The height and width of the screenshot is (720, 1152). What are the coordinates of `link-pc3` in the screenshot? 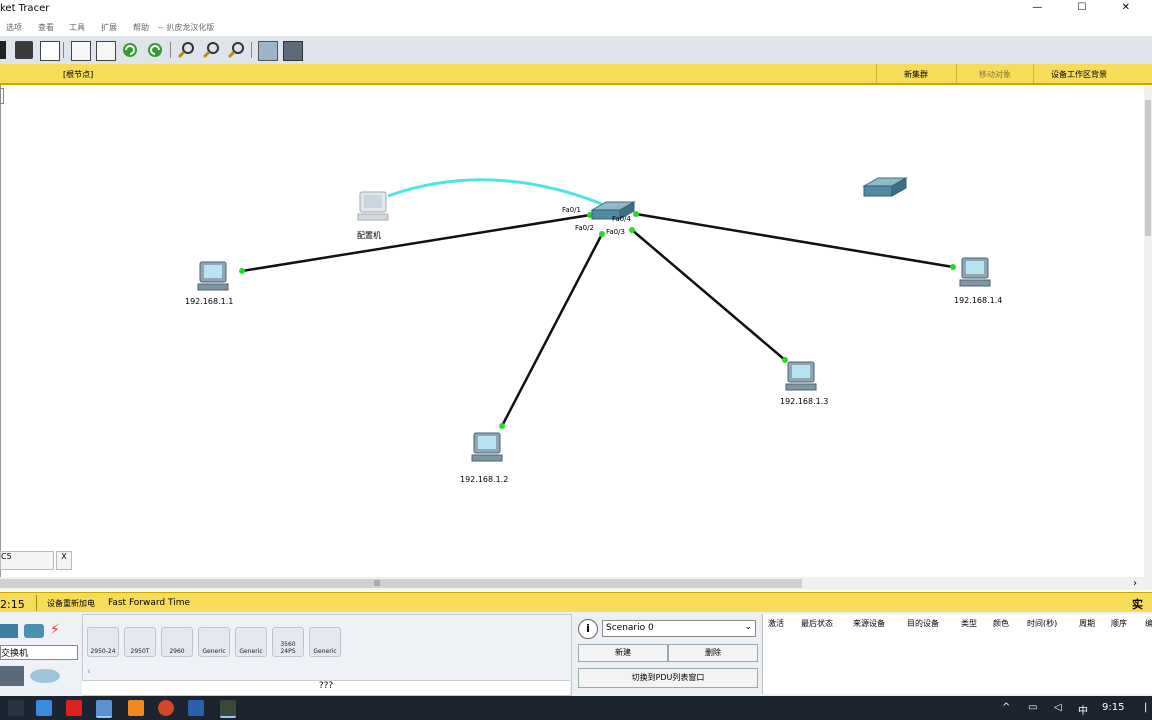 It's located at (708, 295).